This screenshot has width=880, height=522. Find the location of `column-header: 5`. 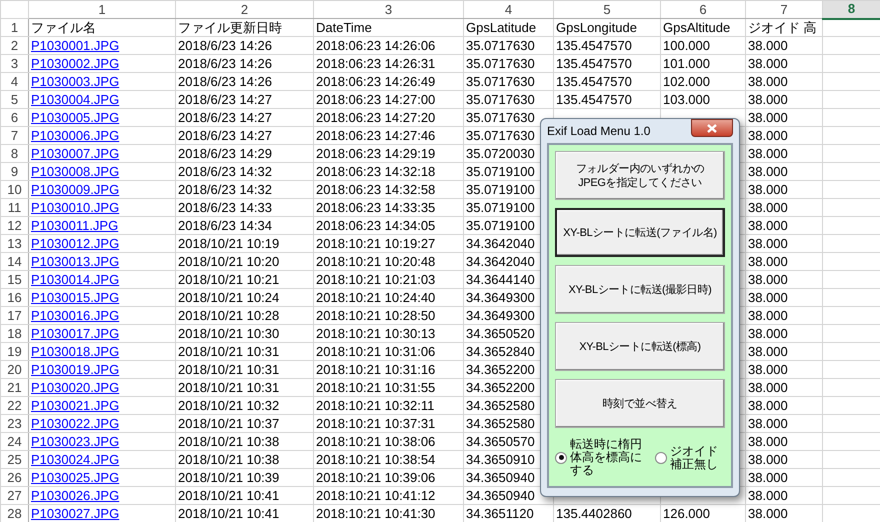

column-header: 5 is located at coordinates (607, 9).